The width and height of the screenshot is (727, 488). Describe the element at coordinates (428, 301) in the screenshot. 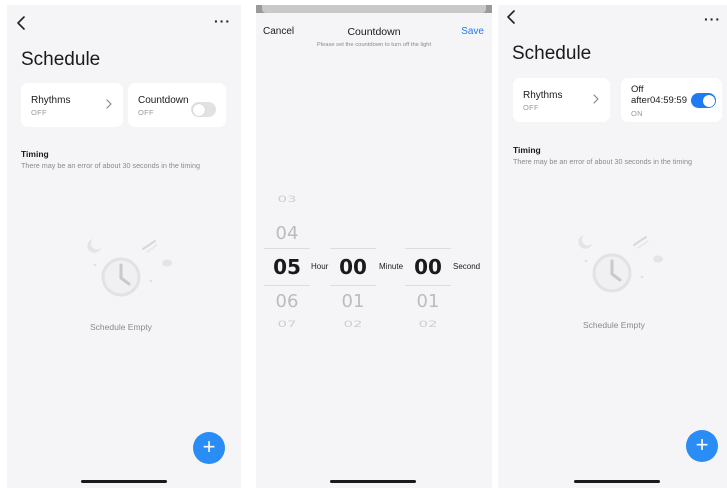

I see `second-option: 01` at that location.